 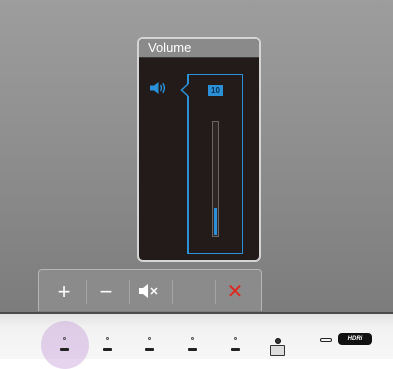 I want to click on minus-icon: −, so click(x=106, y=291).